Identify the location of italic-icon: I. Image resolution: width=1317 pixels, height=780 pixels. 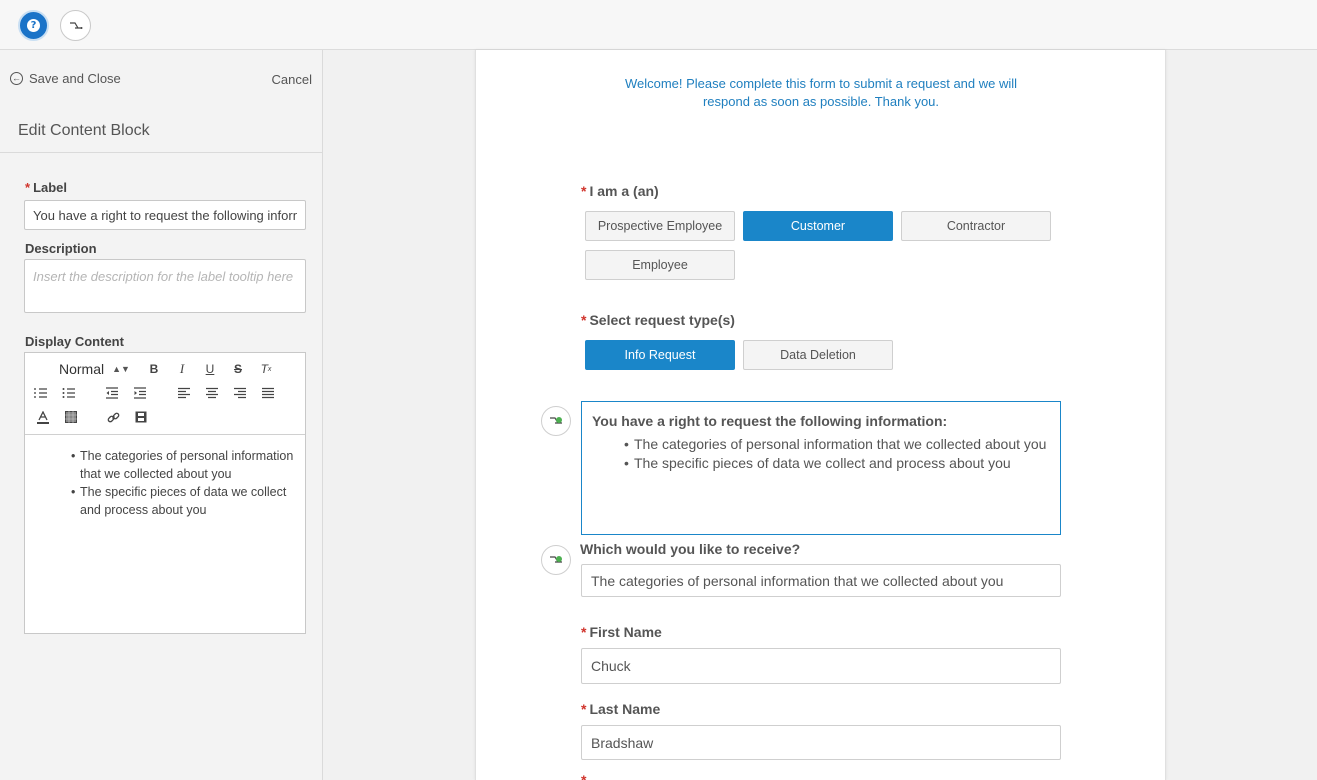
(182, 369).